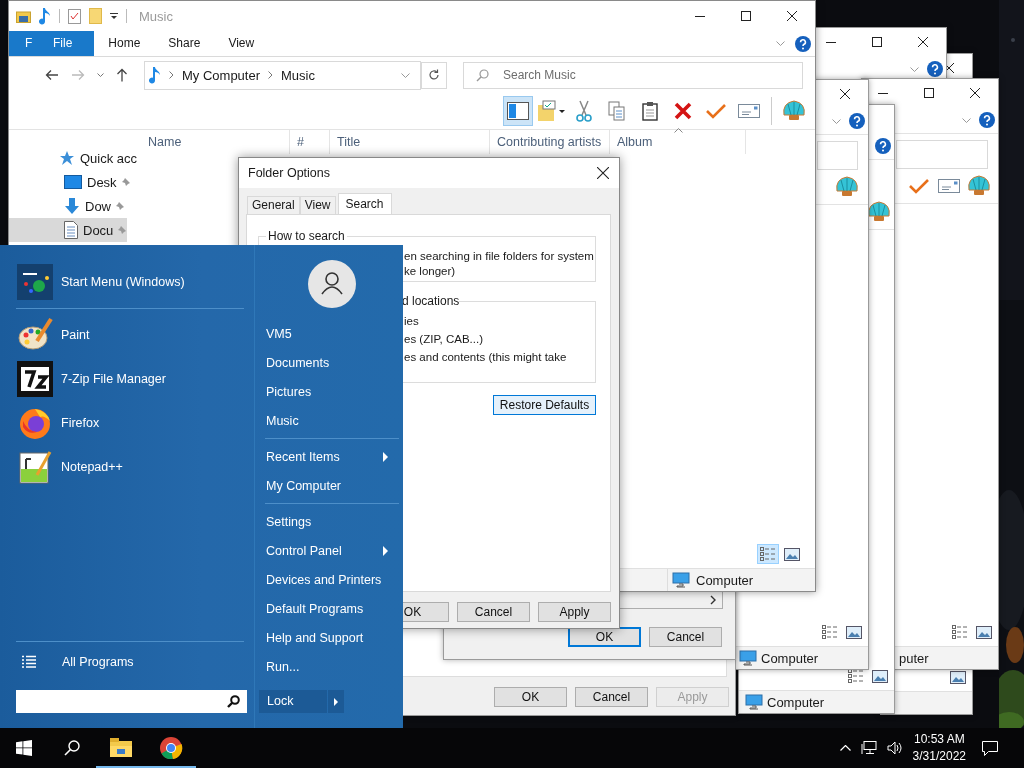  What do you see at coordinates (67, 43) in the screenshot?
I see `file-tab: File` at bounding box center [67, 43].